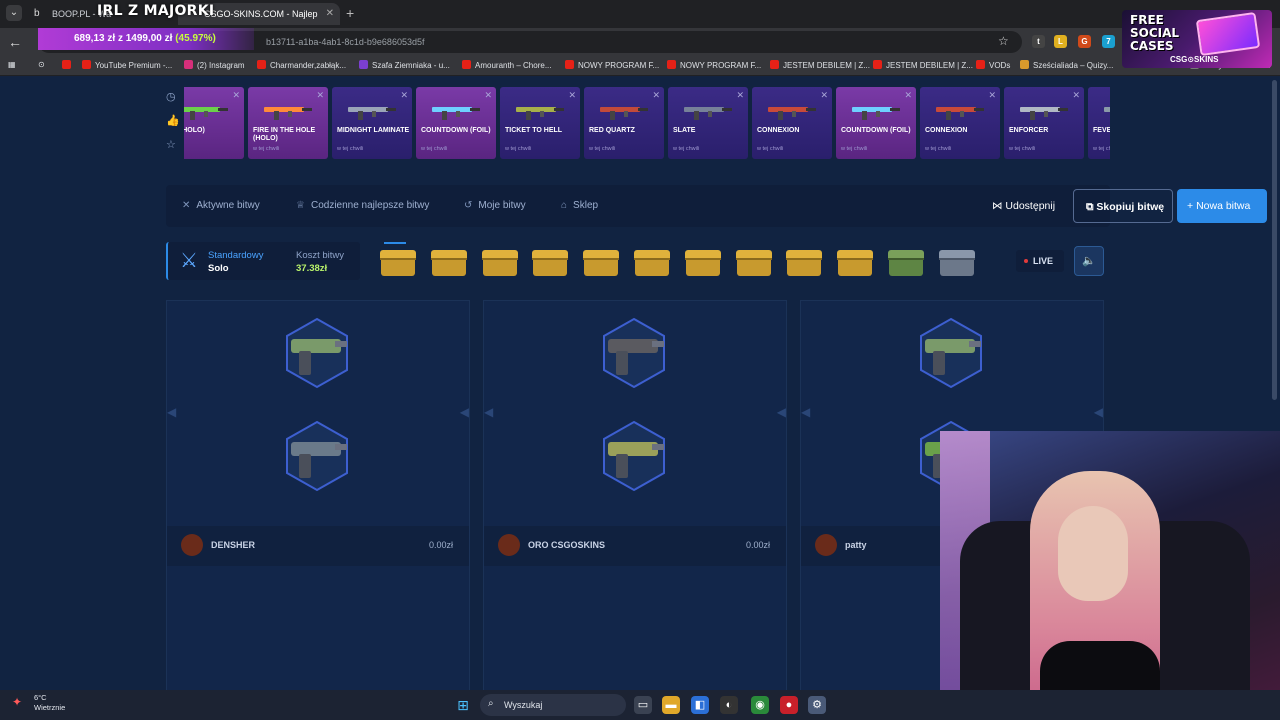 This screenshot has width=1280, height=720. What do you see at coordinates (1108, 41) in the screenshot?
I see `extension-icon: 7` at bounding box center [1108, 41].